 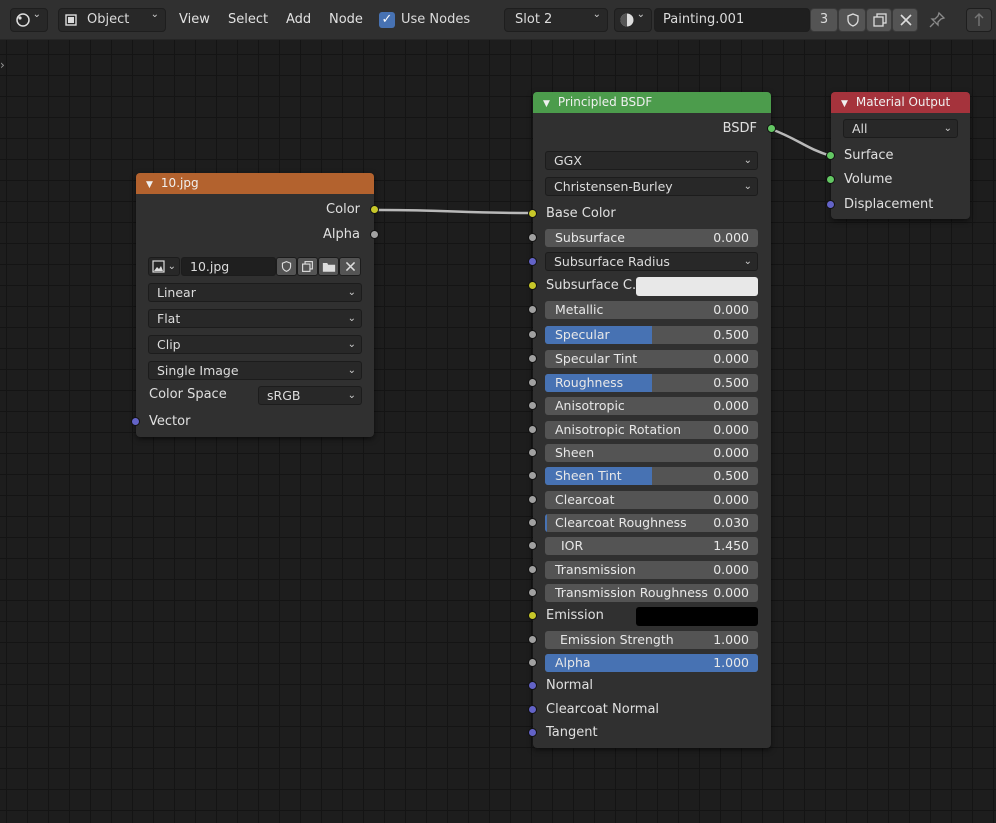 I want to click on menu-add: Add, so click(x=298, y=20).